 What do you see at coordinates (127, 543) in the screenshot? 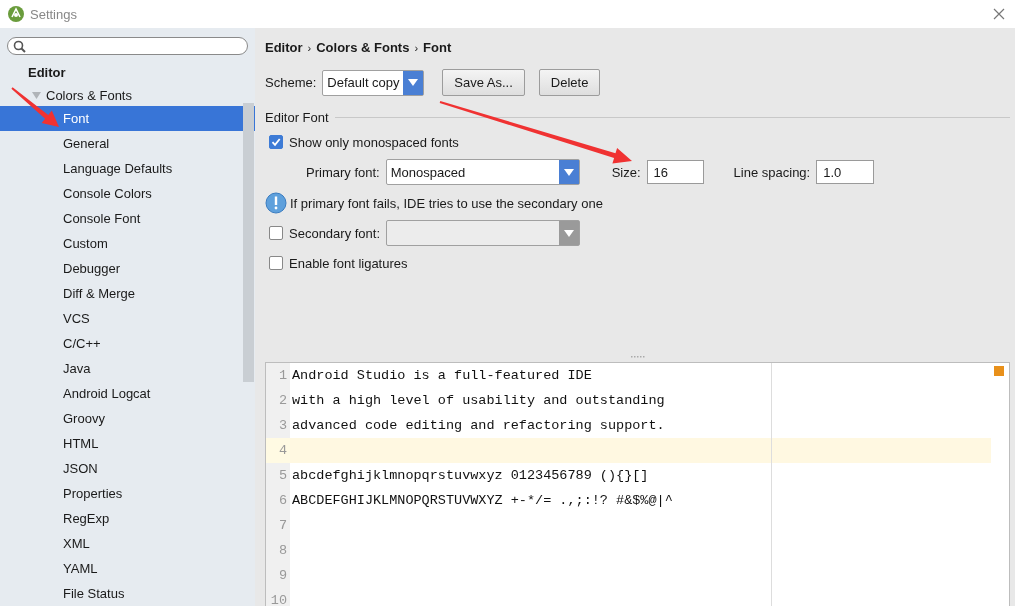
I see `tree-item: XML` at bounding box center [127, 543].